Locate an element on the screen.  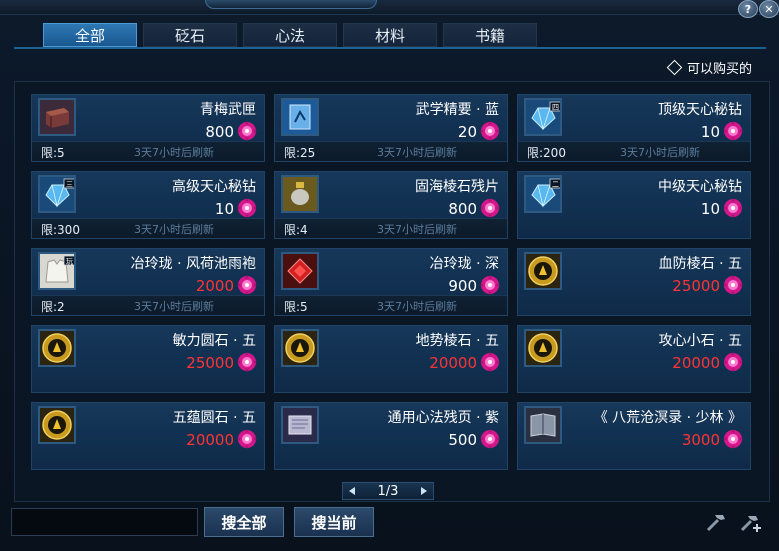
shop-item: 武学精要 · 蓝 20 限:25 3天7小时后刷新 is located at coordinates (391, 128).